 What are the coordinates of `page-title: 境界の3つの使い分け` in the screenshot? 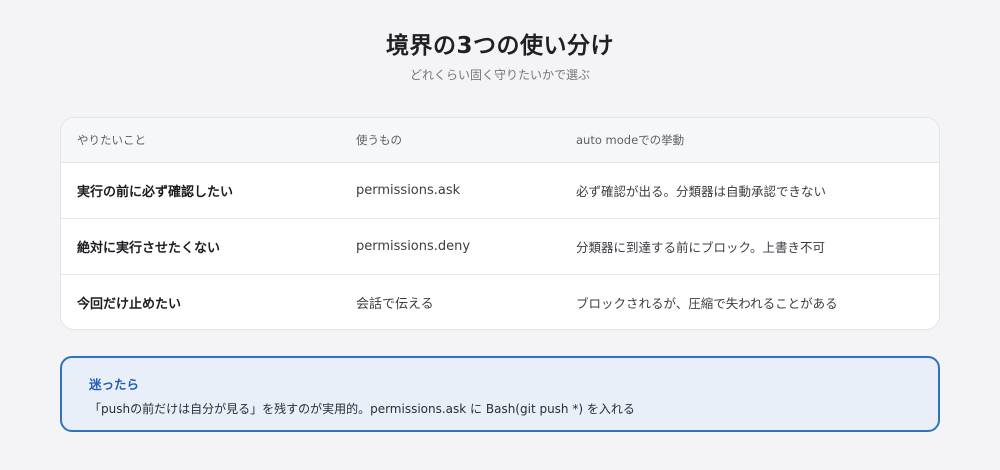 It's located at (499, 46).